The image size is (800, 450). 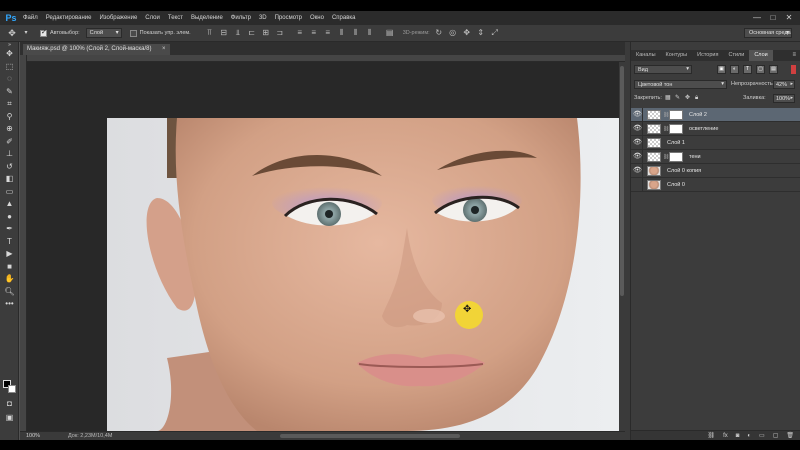 I want to click on quick-selection-tool-icon: ✎, so click(x=9, y=92).